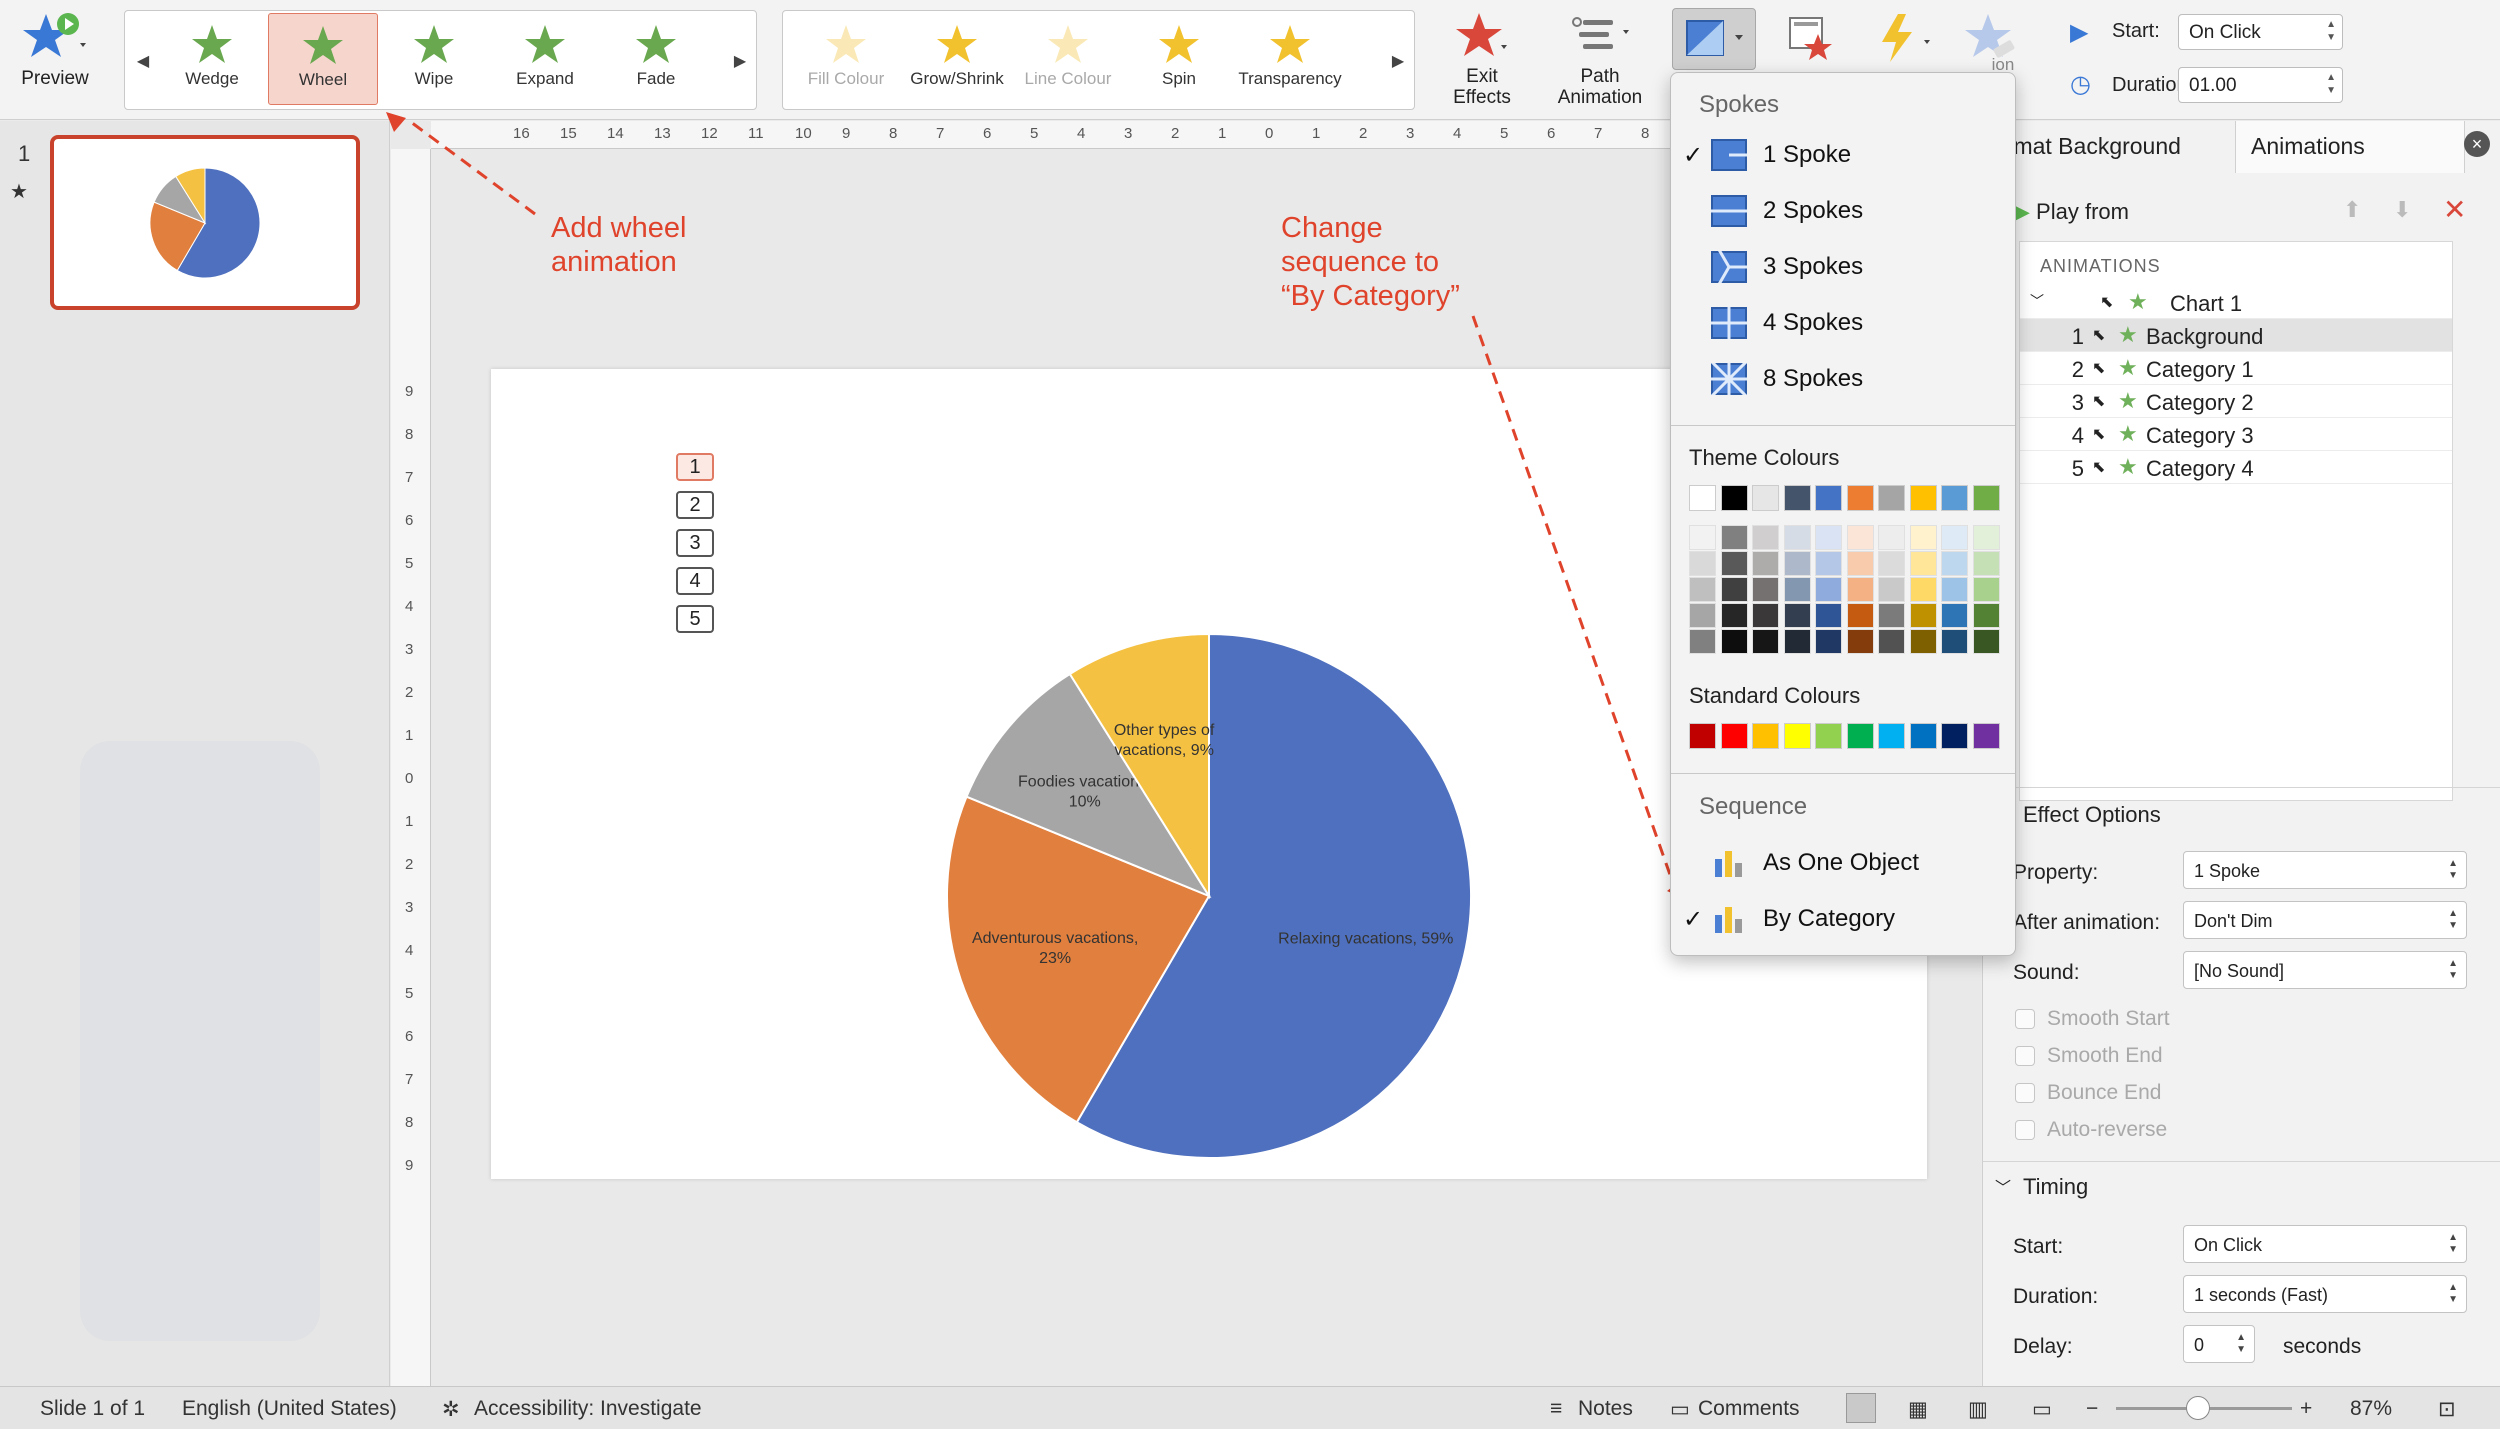 This screenshot has width=2500, height=1429. Describe the element at coordinates (2402, 210) in the screenshot. I see `move-down-icon: ⬇` at that location.